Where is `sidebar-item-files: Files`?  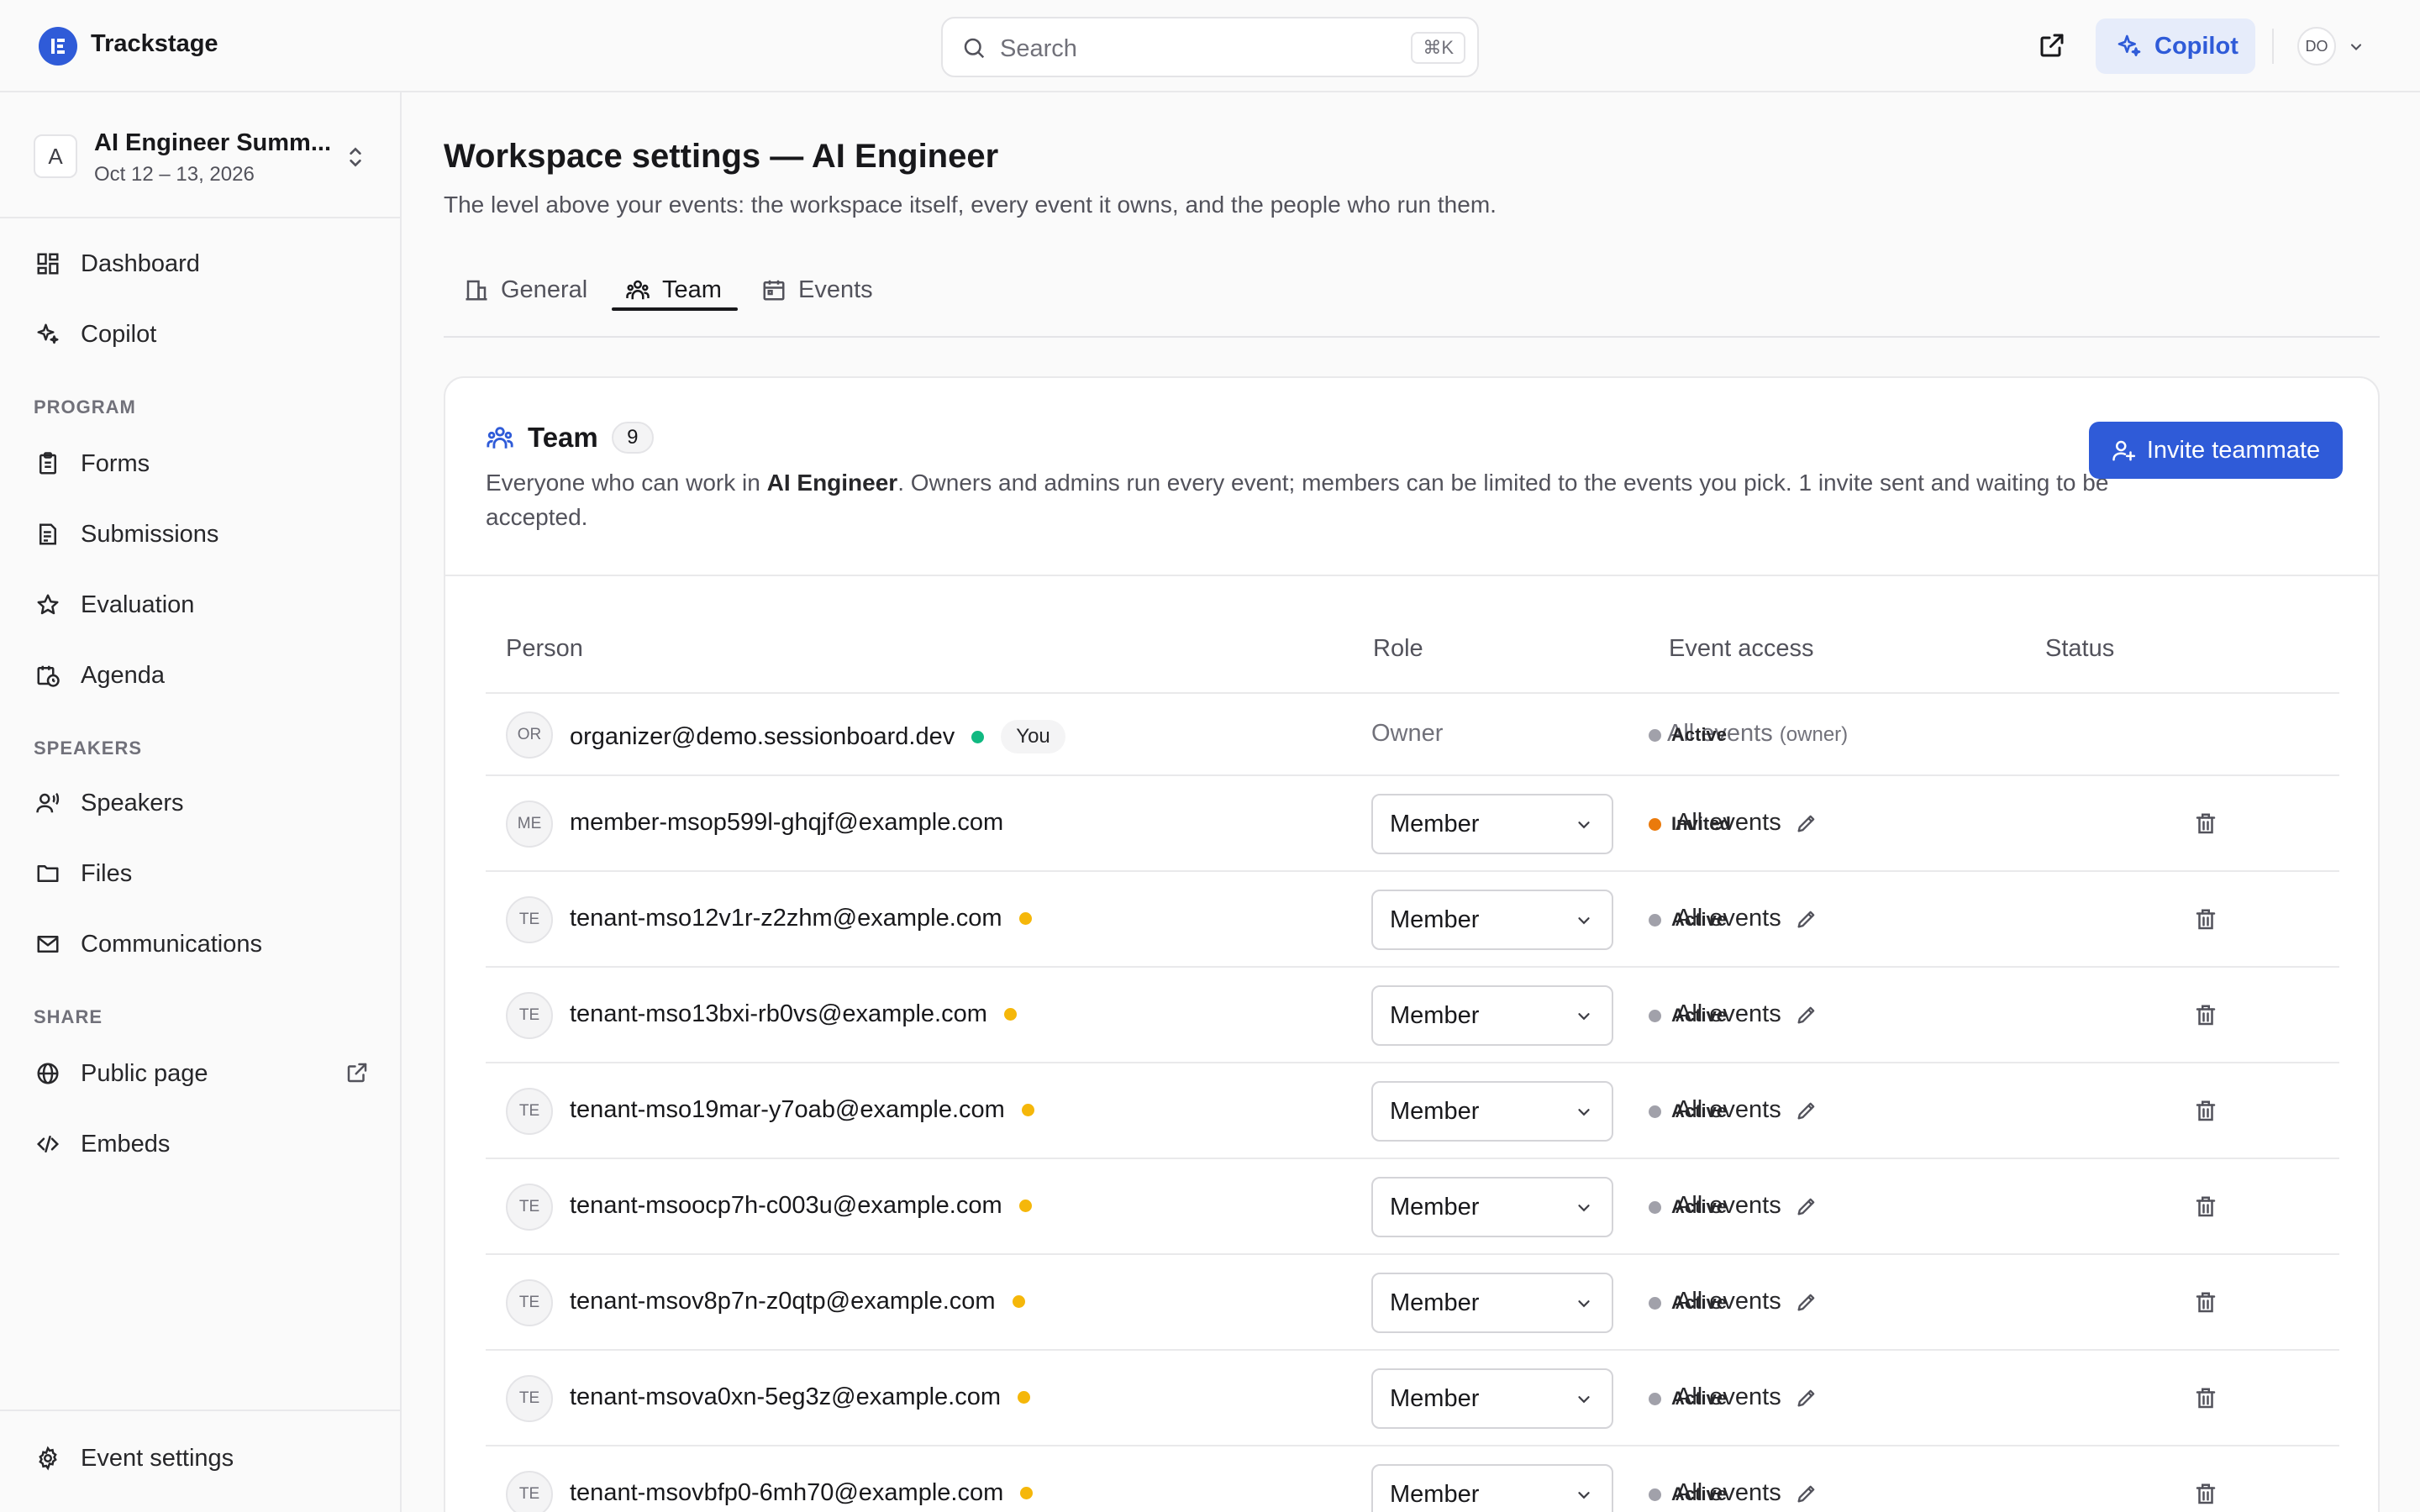
sidebar-item-files: Files is located at coordinates (202, 873).